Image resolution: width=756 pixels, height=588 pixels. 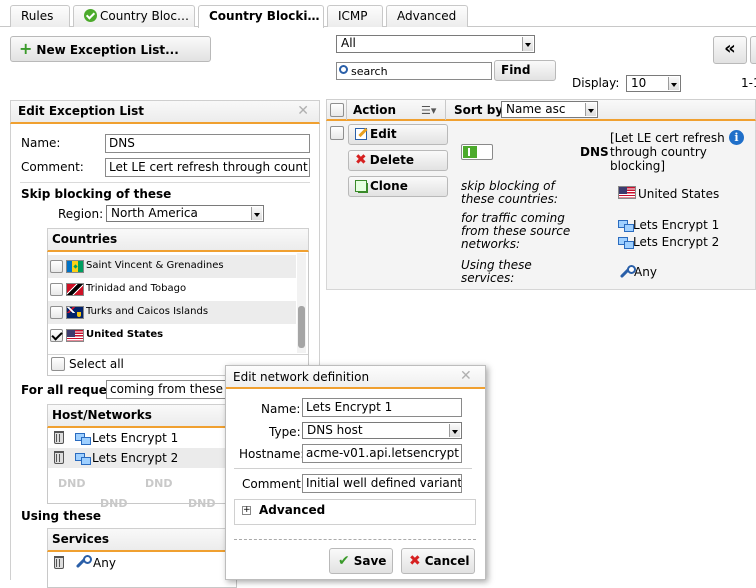 I want to click on tab-label: Rules, so click(x=37, y=16).